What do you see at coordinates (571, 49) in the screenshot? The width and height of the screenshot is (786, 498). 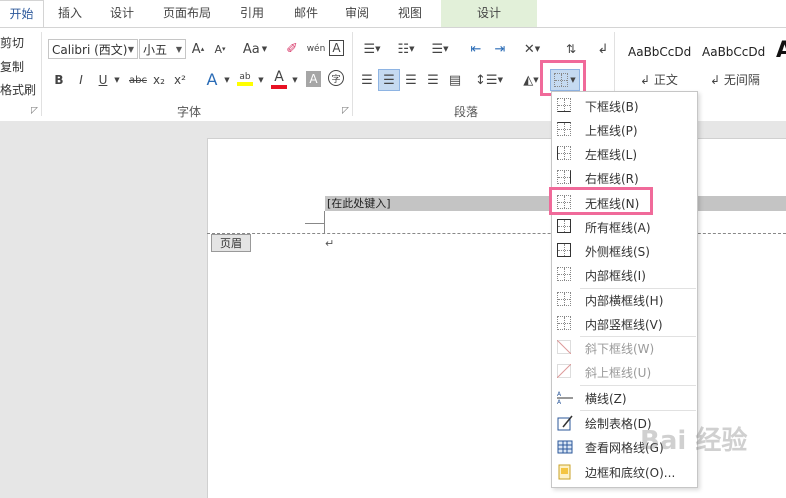 I see `sort-icon: ⇅` at bounding box center [571, 49].